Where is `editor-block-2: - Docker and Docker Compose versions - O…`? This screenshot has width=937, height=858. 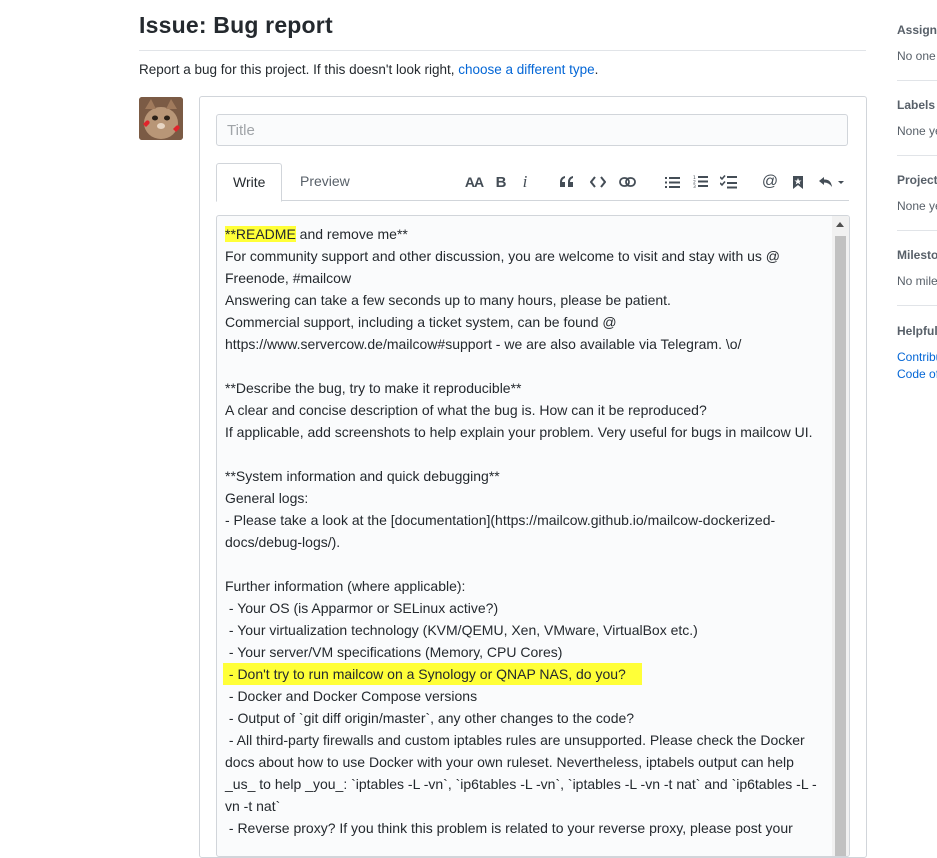
editor-block-2: - Docker and Docker Compose versions - O… is located at coordinates (521, 762).